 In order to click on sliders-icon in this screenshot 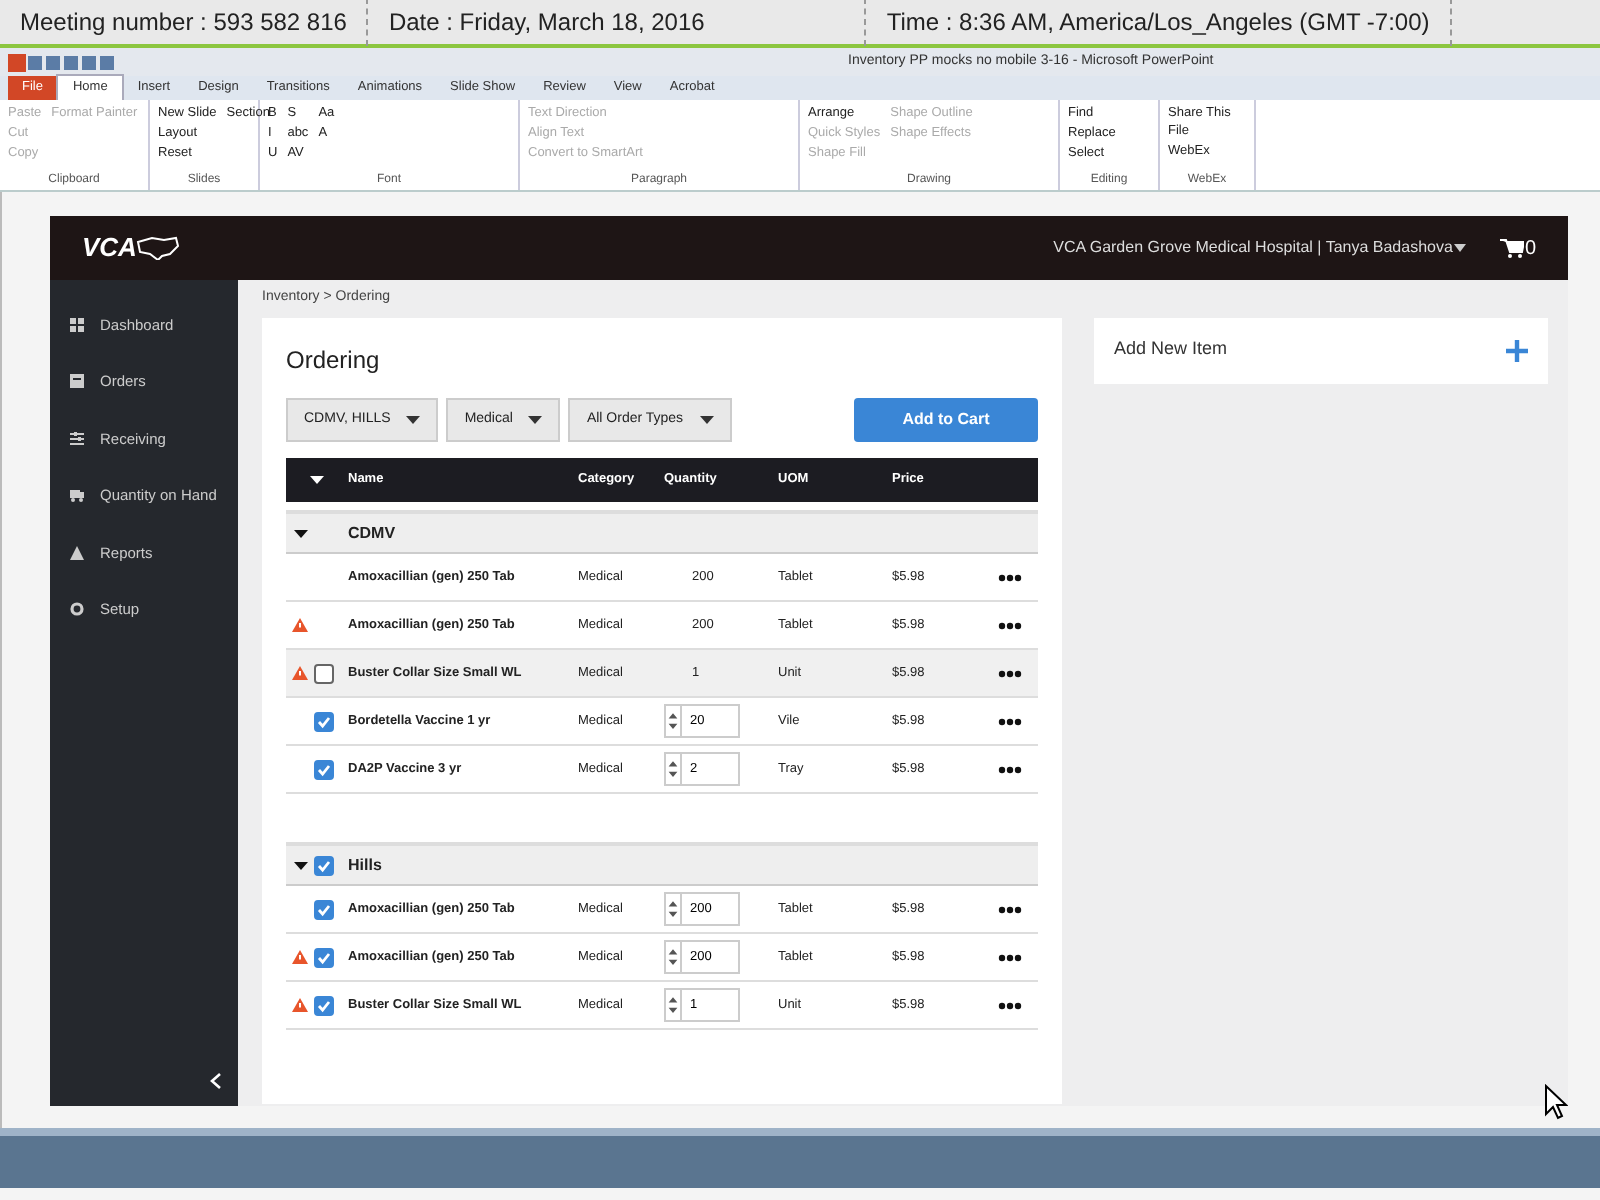, I will do `click(77, 438)`.